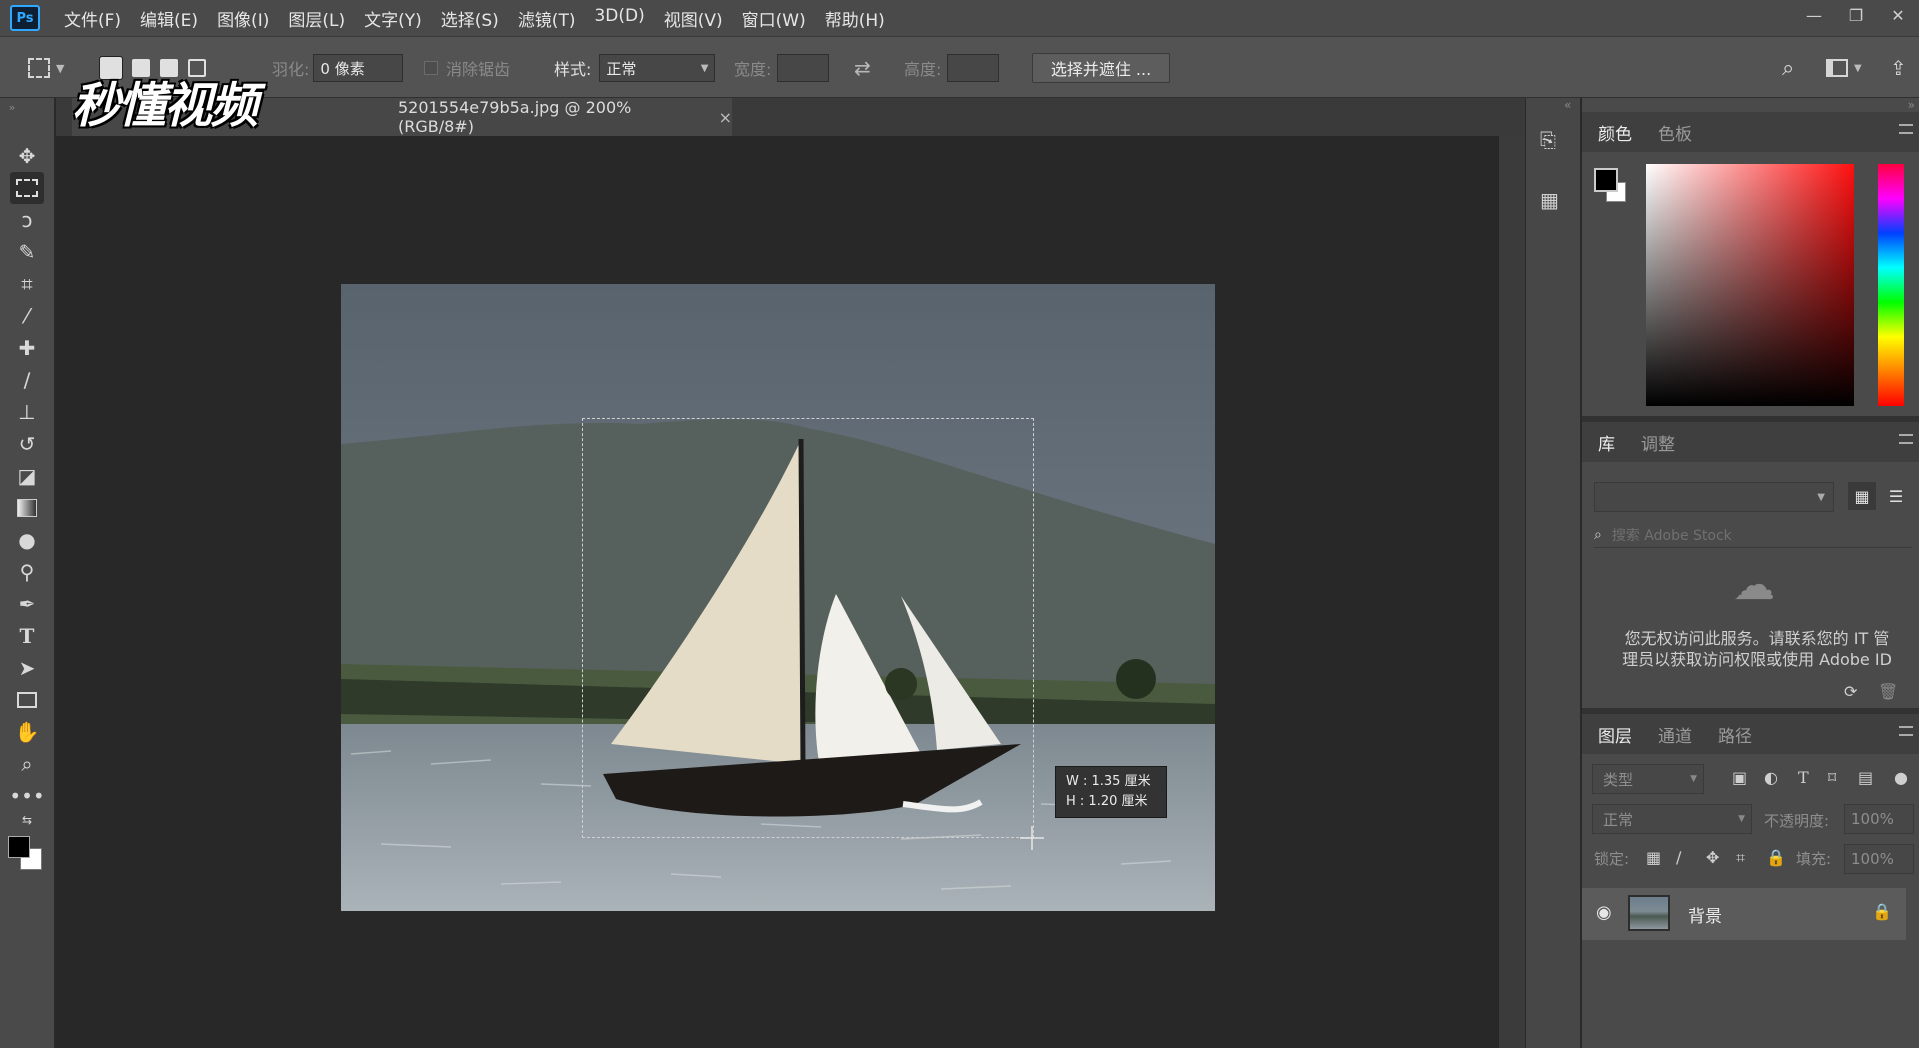  What do you see at coordinates (1898, 15) in the screenshot?
I see `close-button: ✕` at bounding box center [1898, 15].